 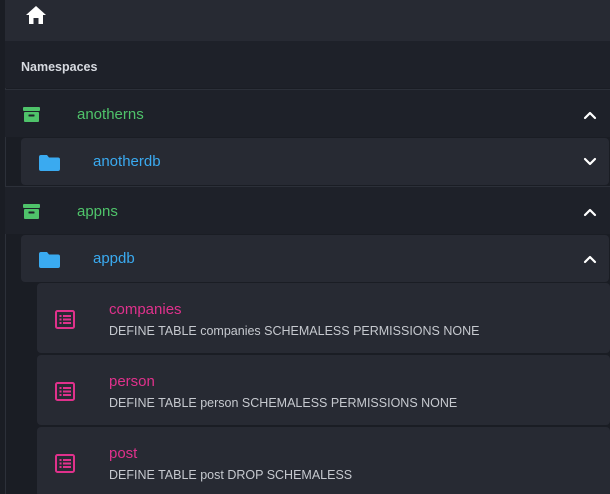 What do you see at coordinates (307, 20) in the screenshot?
I see `top-bar` at bounding box center [307, 20].